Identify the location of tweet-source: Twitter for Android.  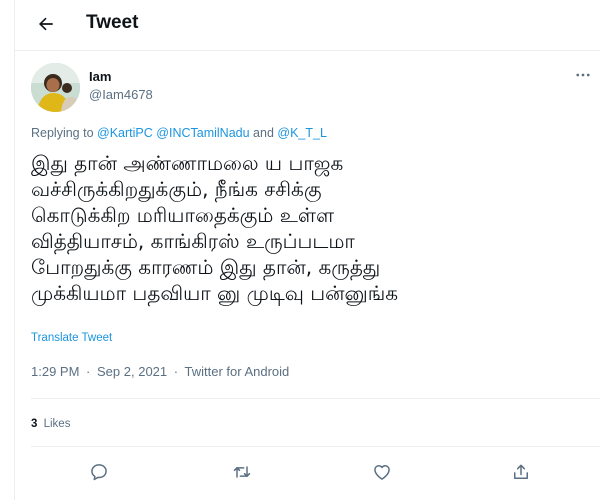
(237, 371).